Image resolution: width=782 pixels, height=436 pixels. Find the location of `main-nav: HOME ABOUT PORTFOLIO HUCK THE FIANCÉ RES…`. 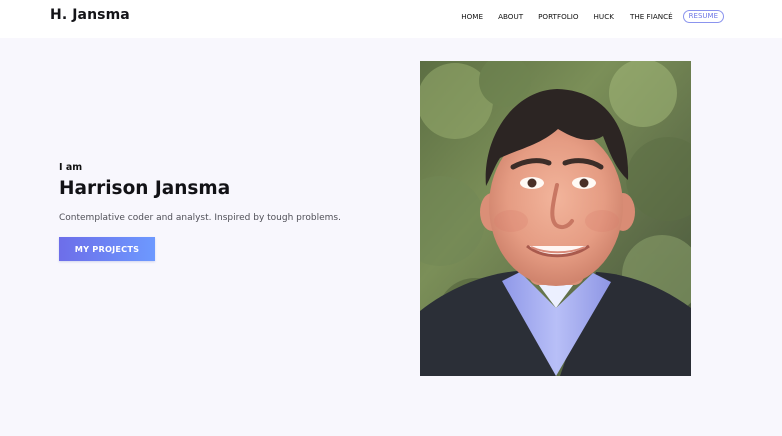

main-nav: HOME ABOUT PORTFOLIO HUCK THE FIANCÉ RES… is located at coordinates (592, 16).